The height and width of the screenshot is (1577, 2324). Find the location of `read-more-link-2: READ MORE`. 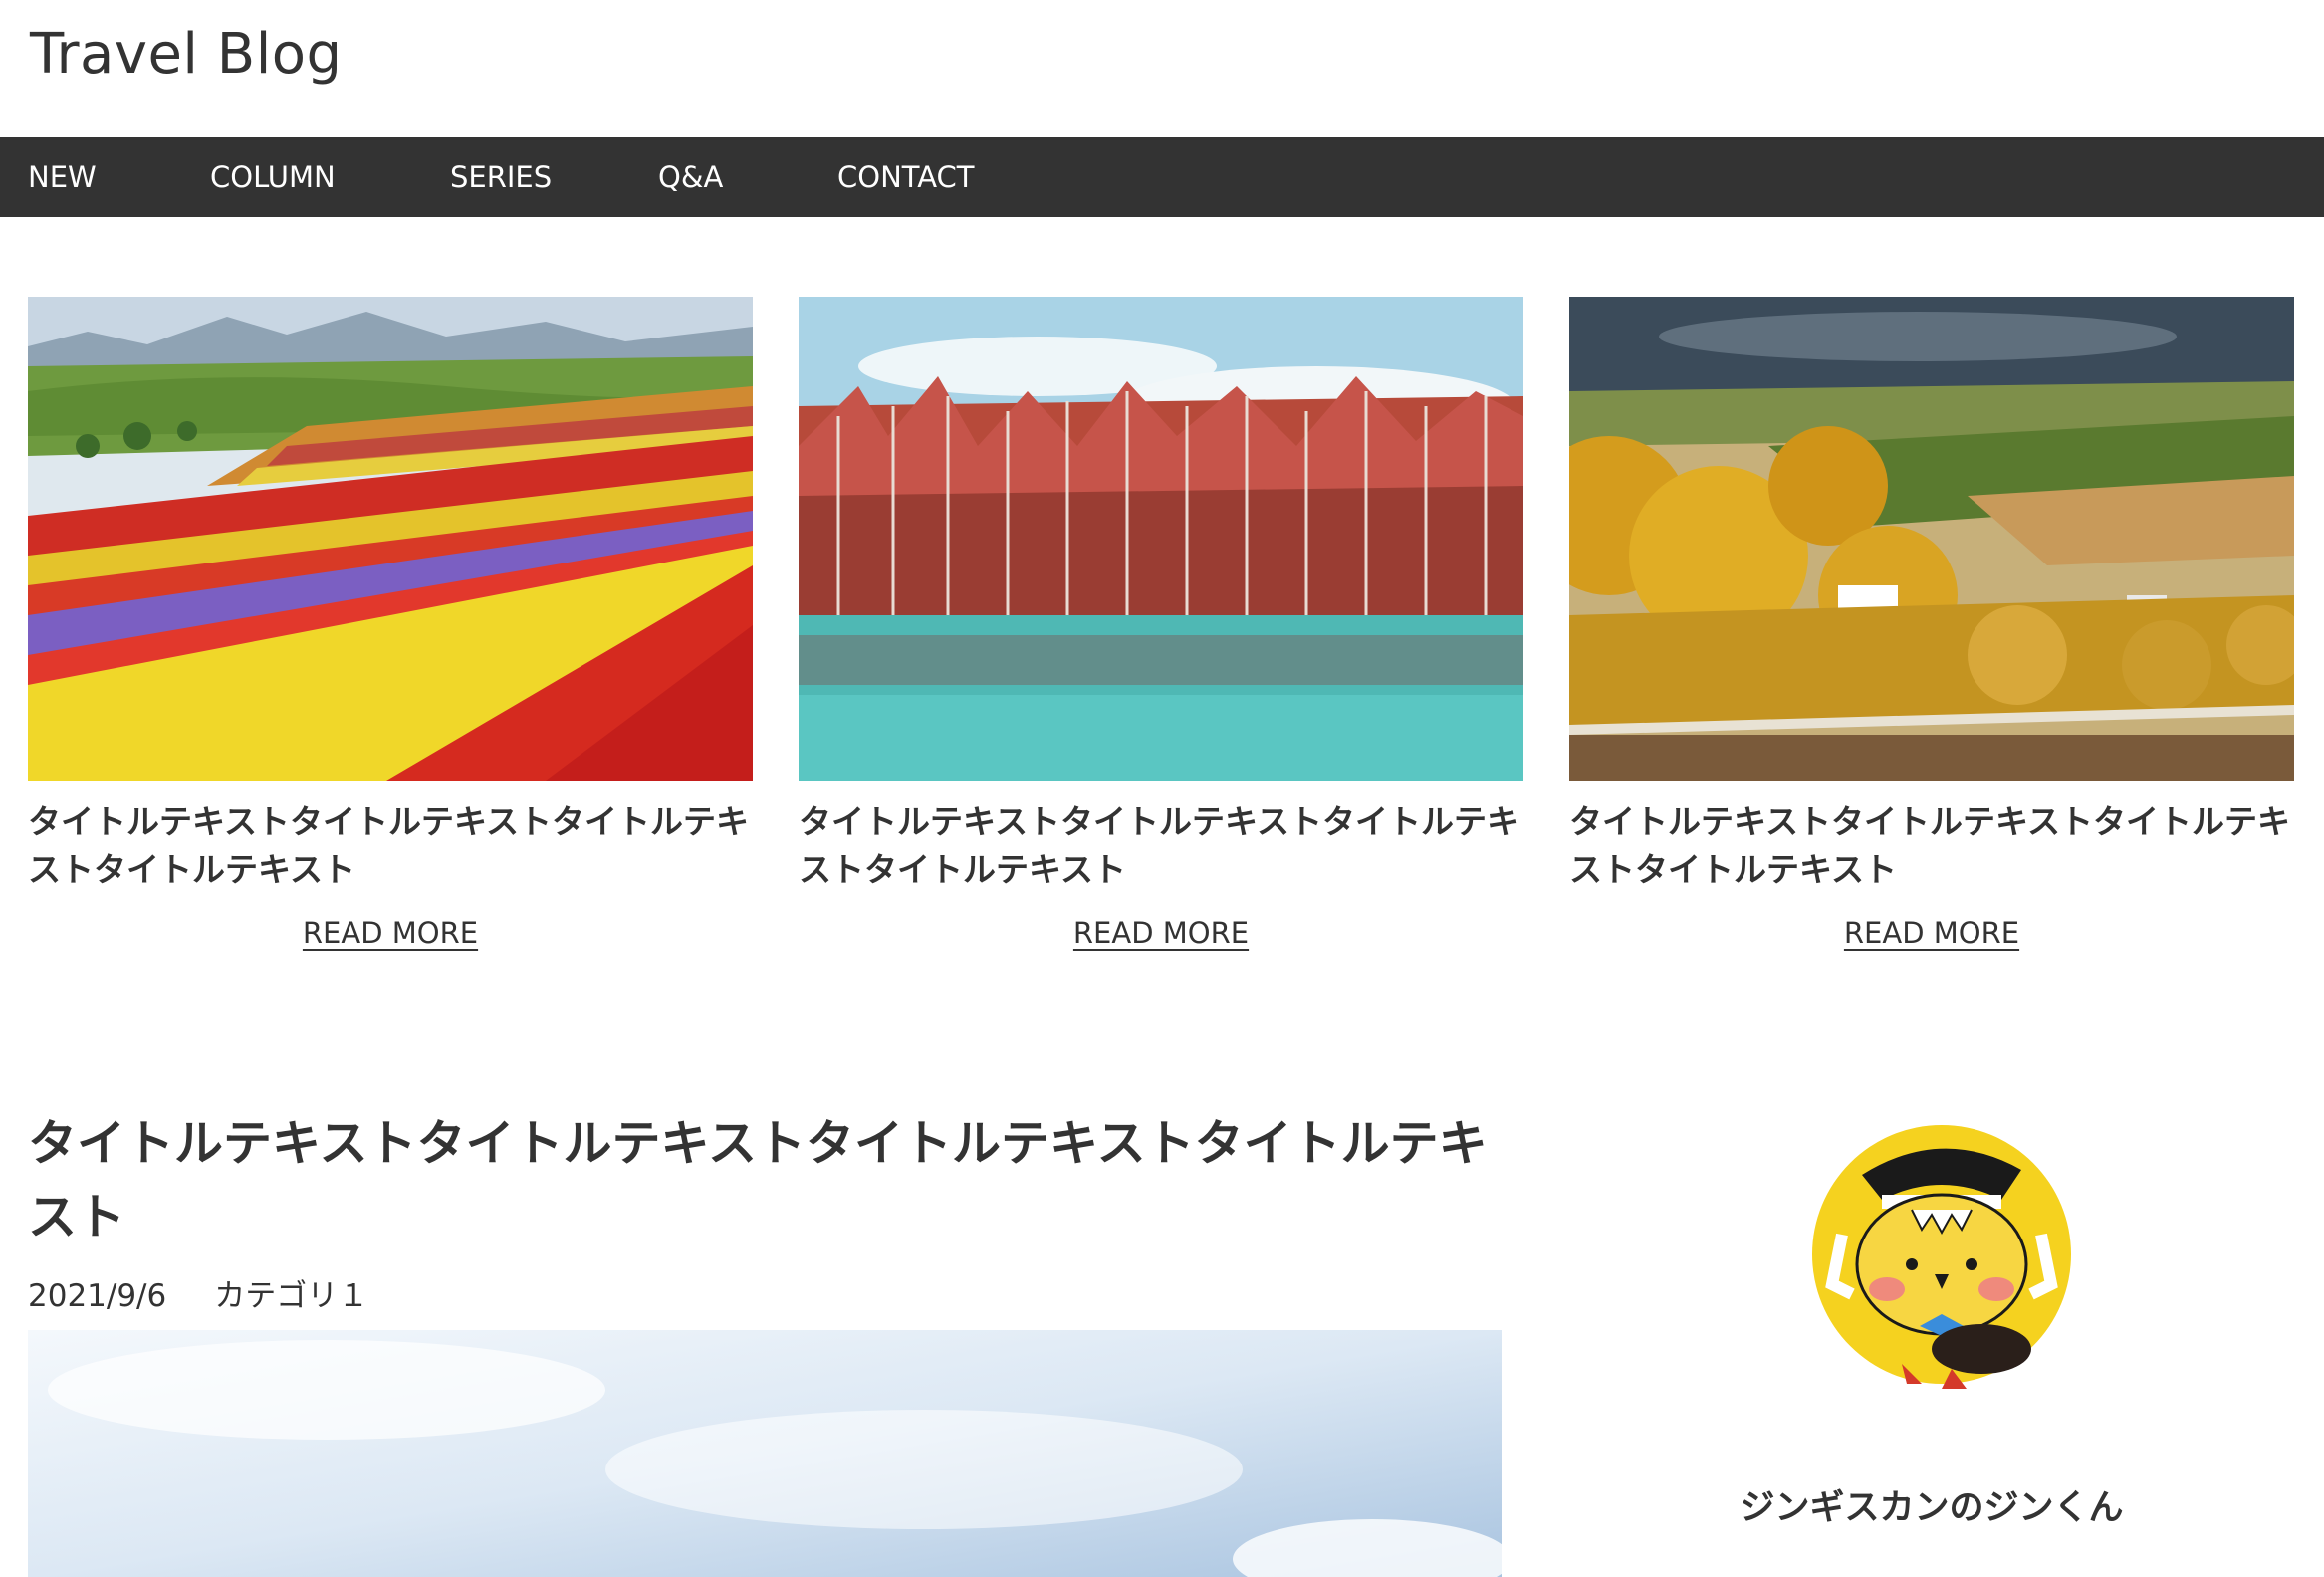

read-more-link-2: READ MORE is located at coordinates (1161, 933).